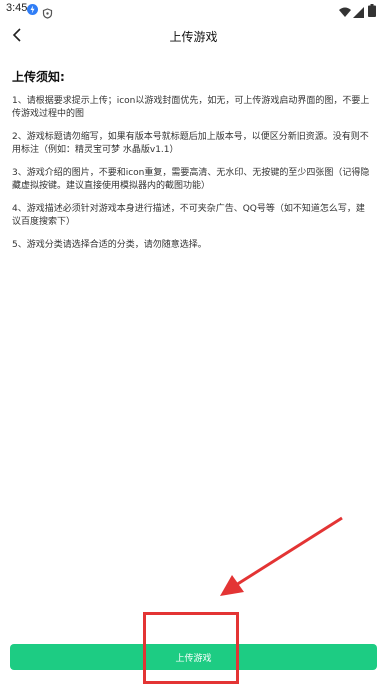 Image resolution: width=387 pixels, height=688 pixels. What do you see at coordinates (47, 11) in the screenshot?
I see `shield-icon` at bounding box center [47, 11].